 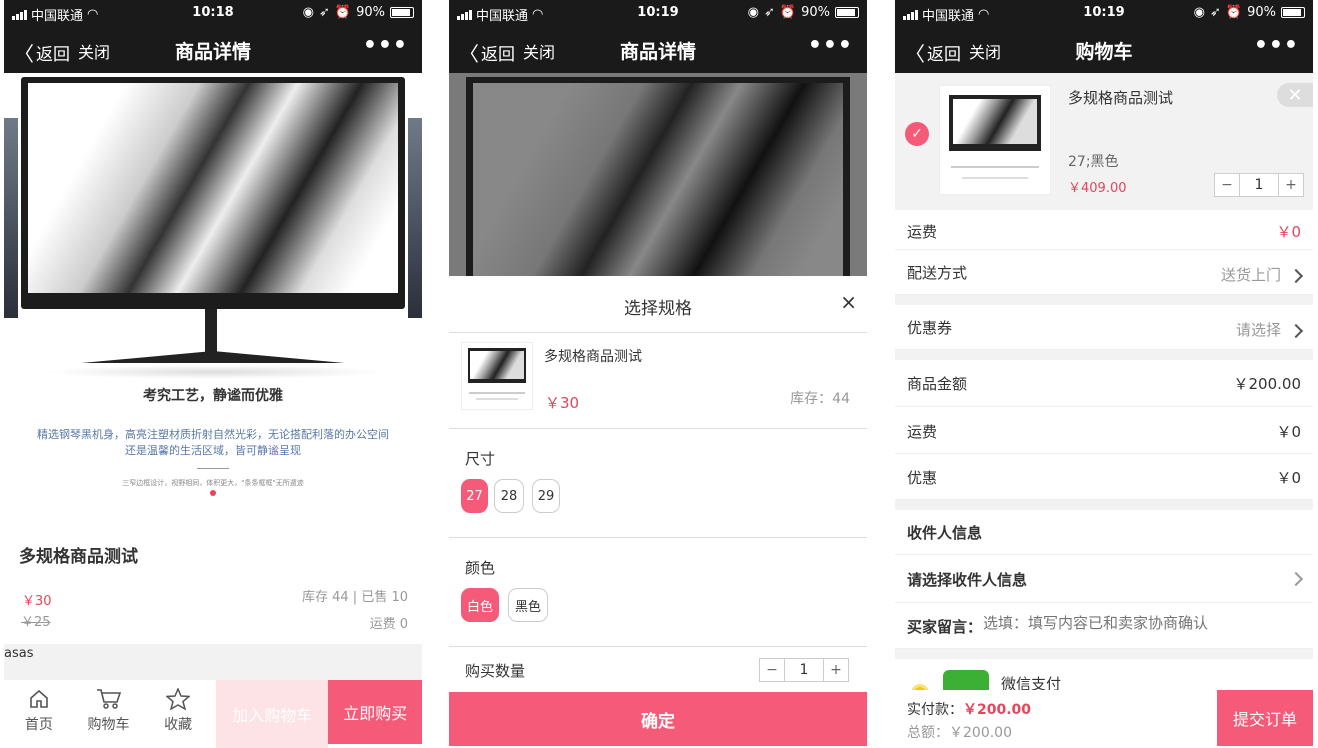 What do you see at coordinates (1261, 12) in the screenshot?
I see `battery-percent: 90%` at bounding box center [1261, 12].